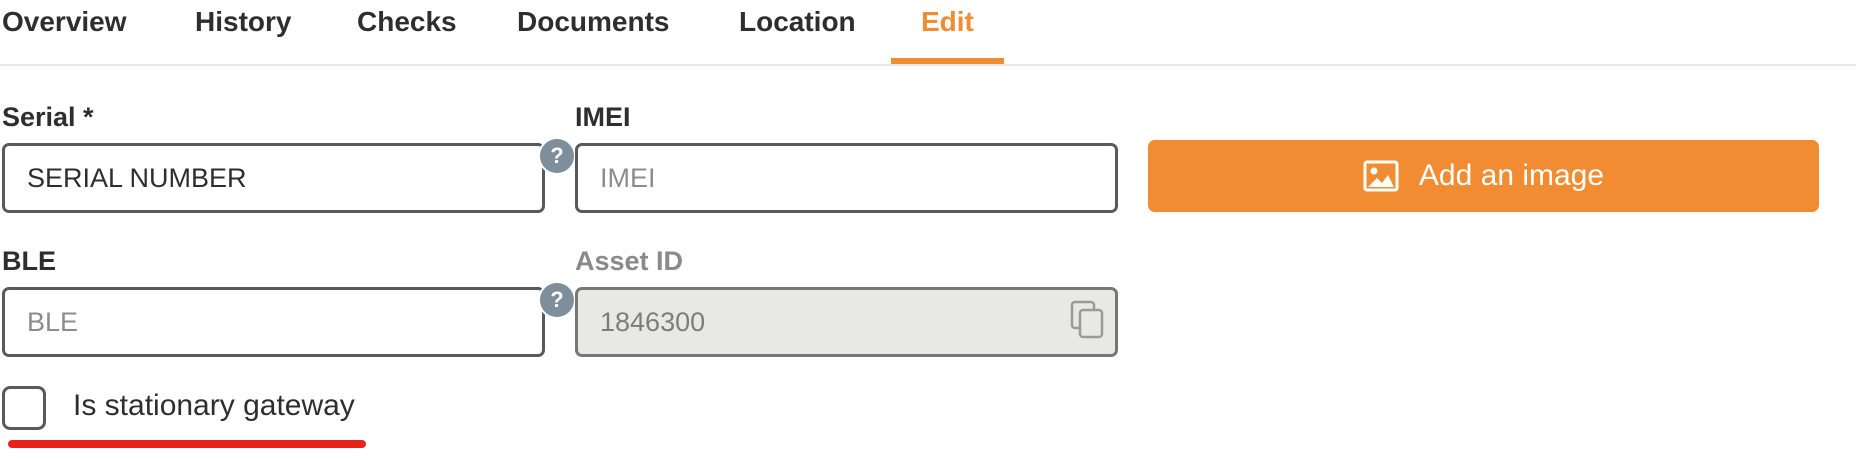 The height and width of the screenshot is (460, 1856). I want to click on asset-id-field, so click(846, 322).